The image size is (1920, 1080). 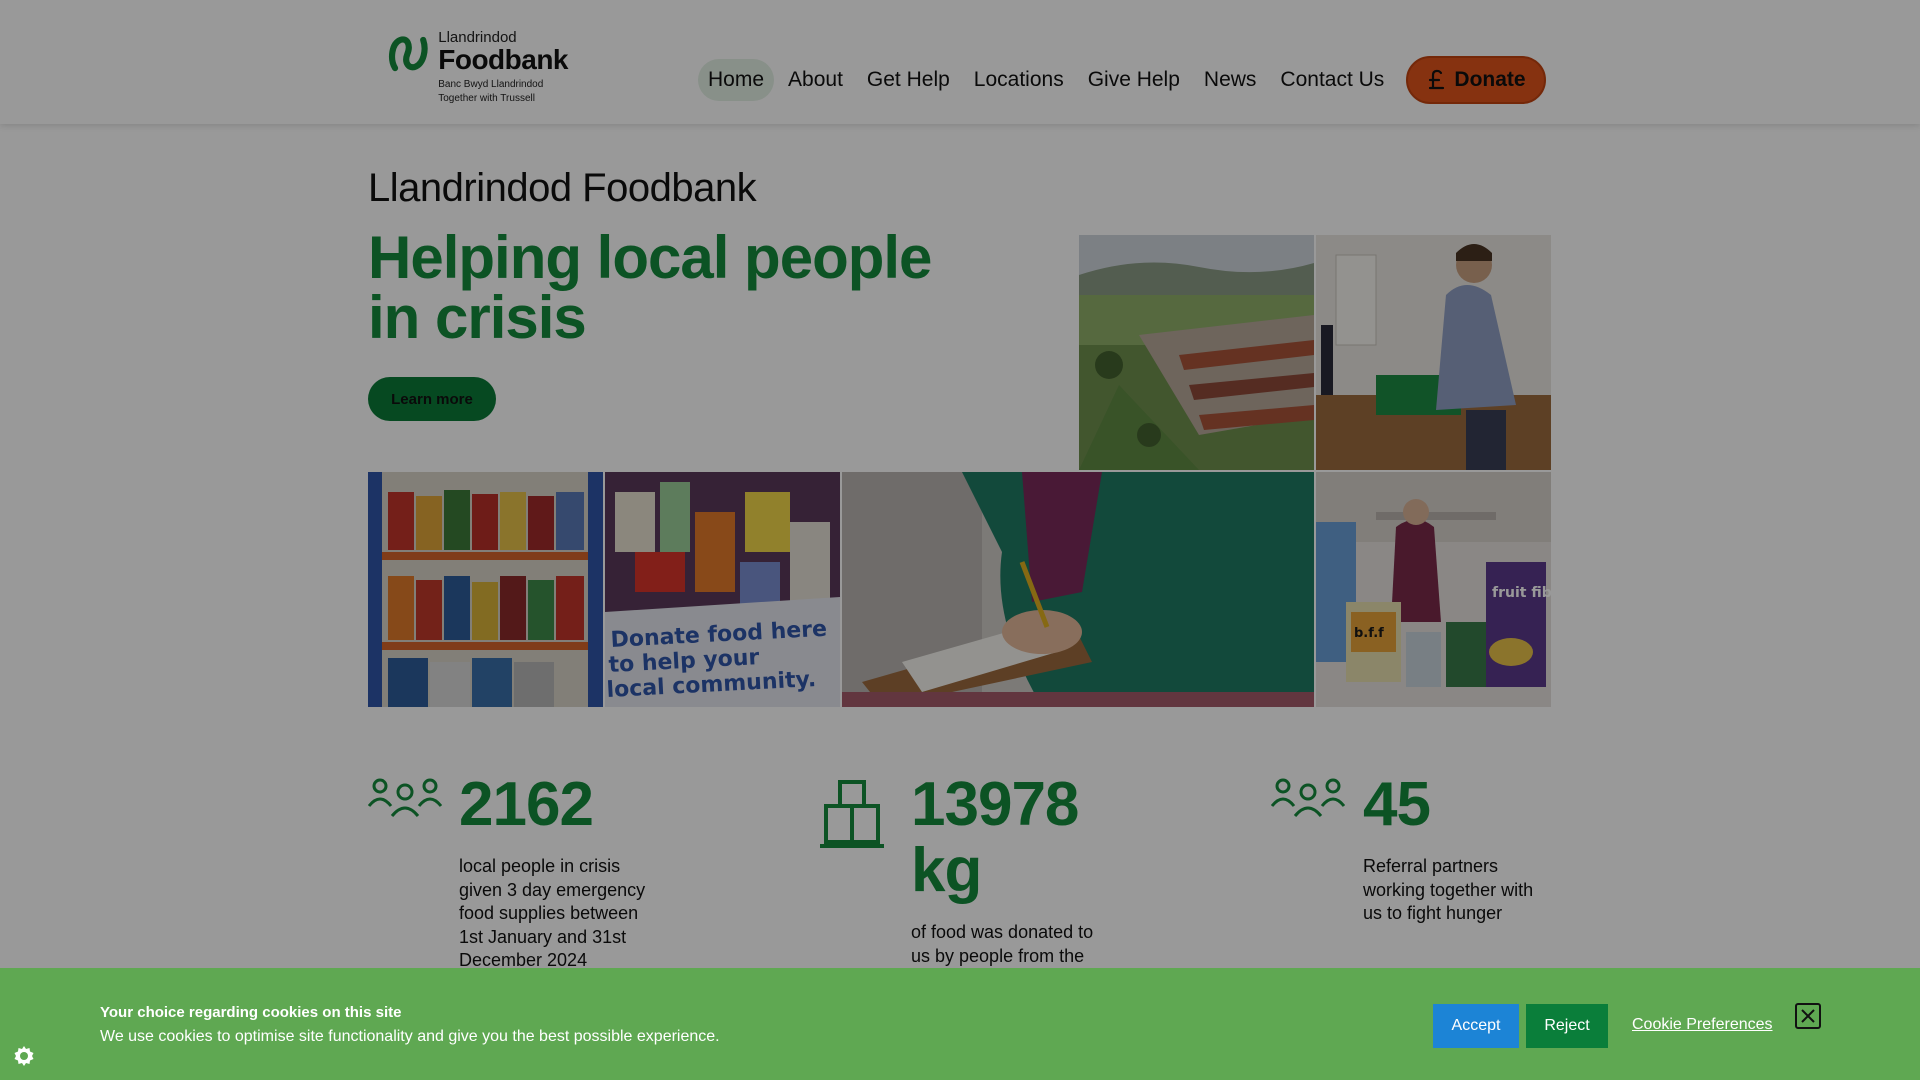 I want to click on stat-people-helped-number: 2162, so click(x=526, y=804).